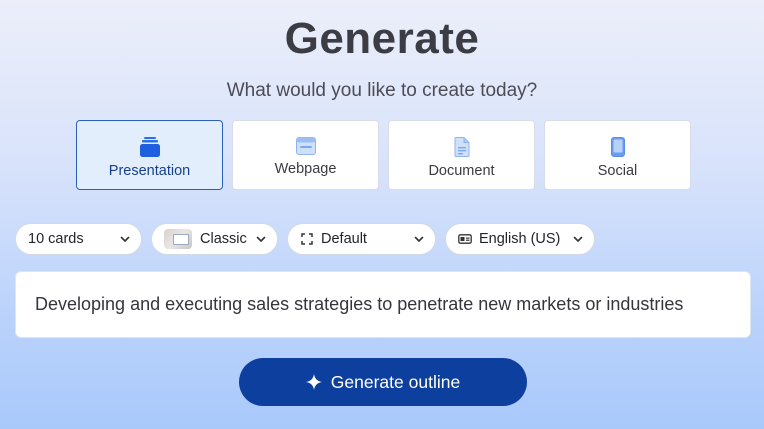  Describe the element at coordinates (383, 155) in the screenshot. I see `content-type-selector: Presentation Webpage Document Social` at that location.